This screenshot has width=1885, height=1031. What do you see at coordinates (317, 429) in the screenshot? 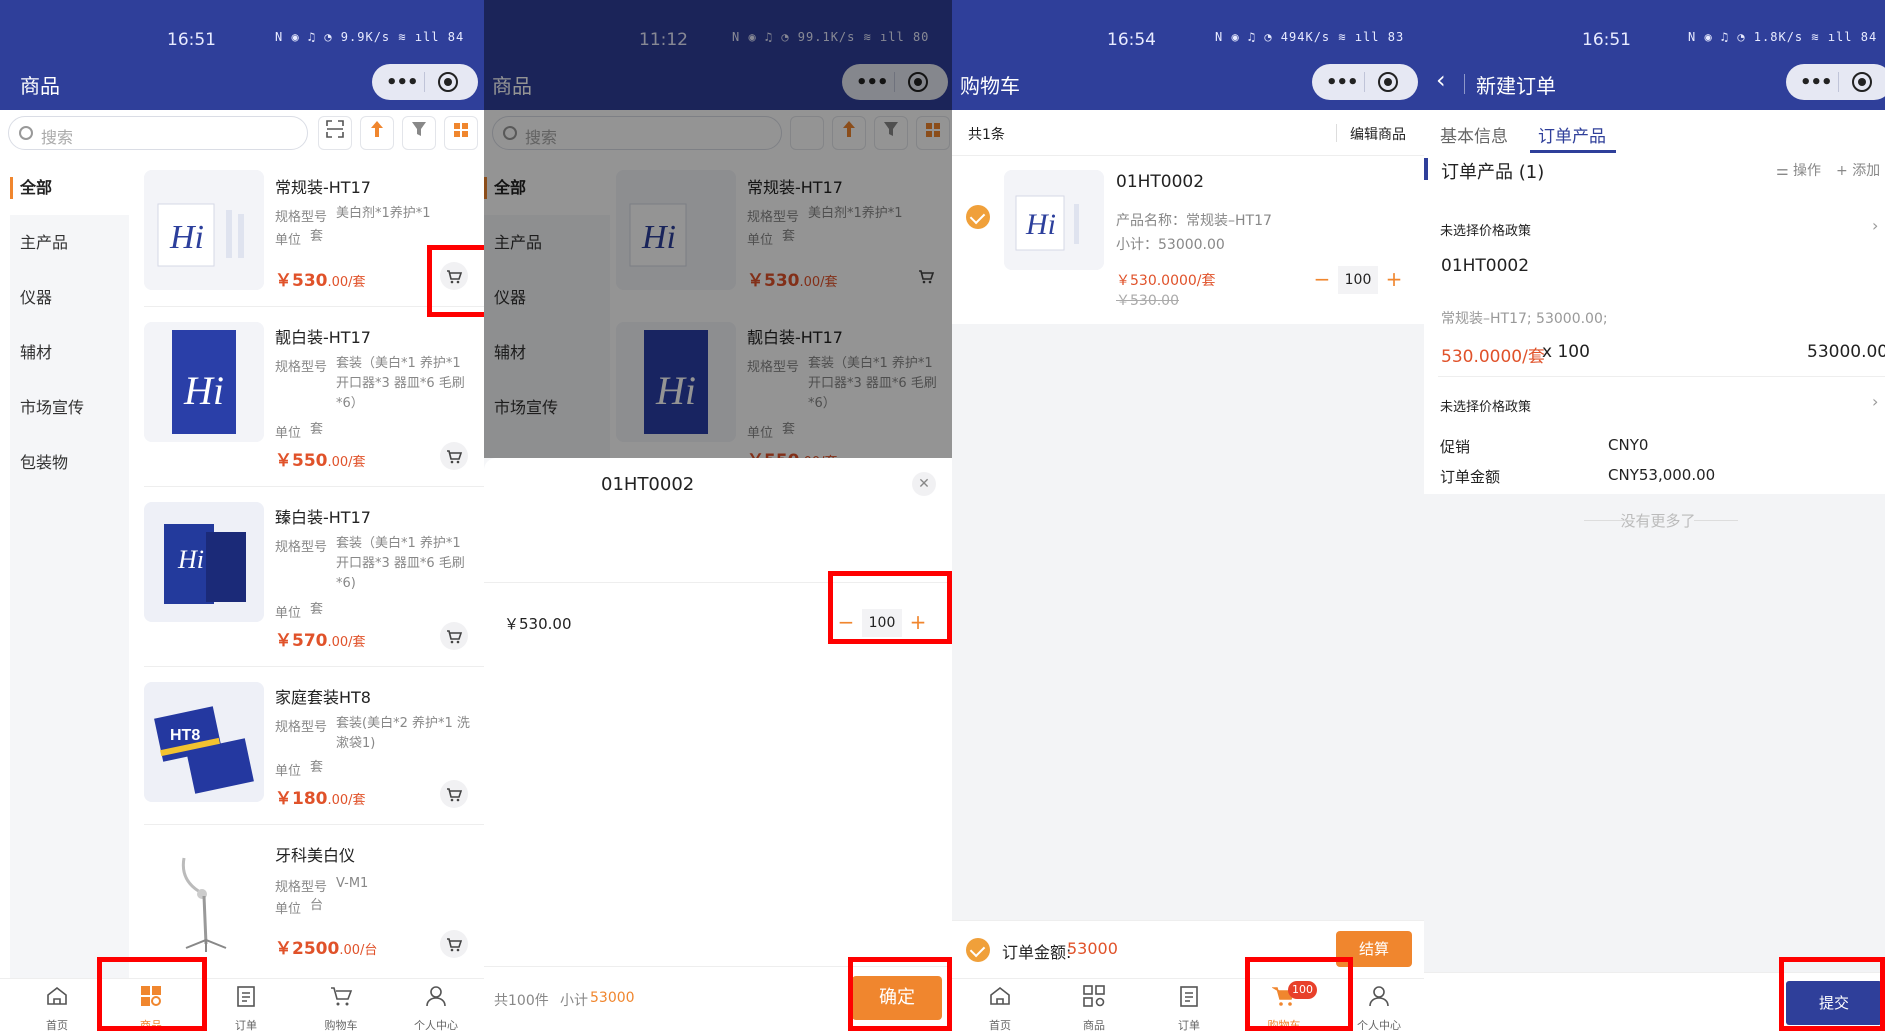
I see `unit-value: 套` at bounding box center [317, 429].